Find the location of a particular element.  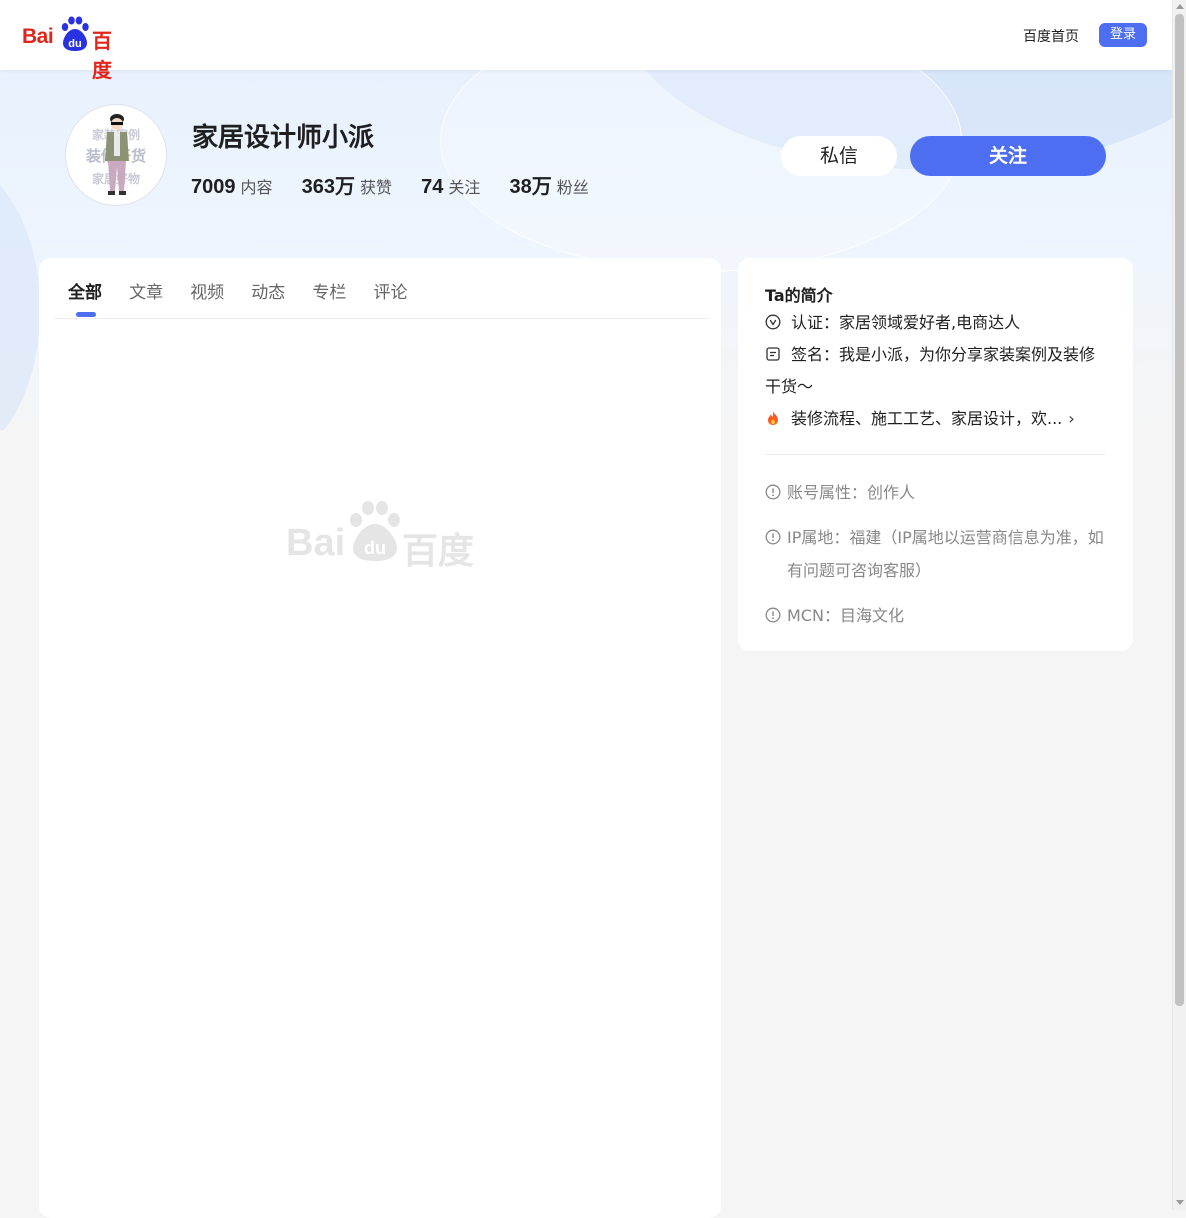

baidu-logo: Bai du 百度 is located at coordinates (76, 49).